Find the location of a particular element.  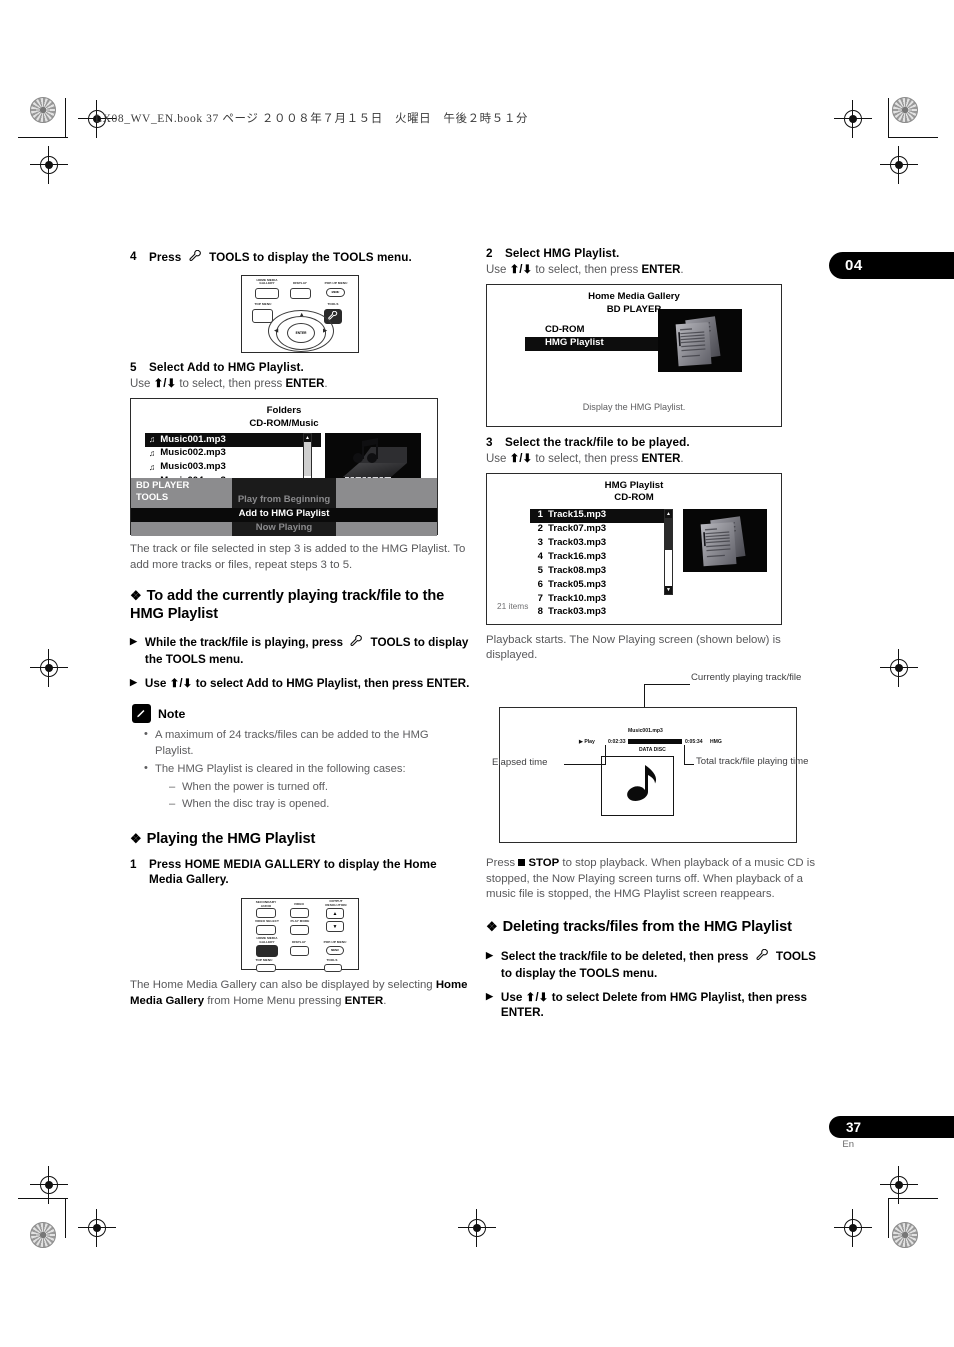

annot-elapsed-time: Elapsed time is located at coordinates (520, 763).